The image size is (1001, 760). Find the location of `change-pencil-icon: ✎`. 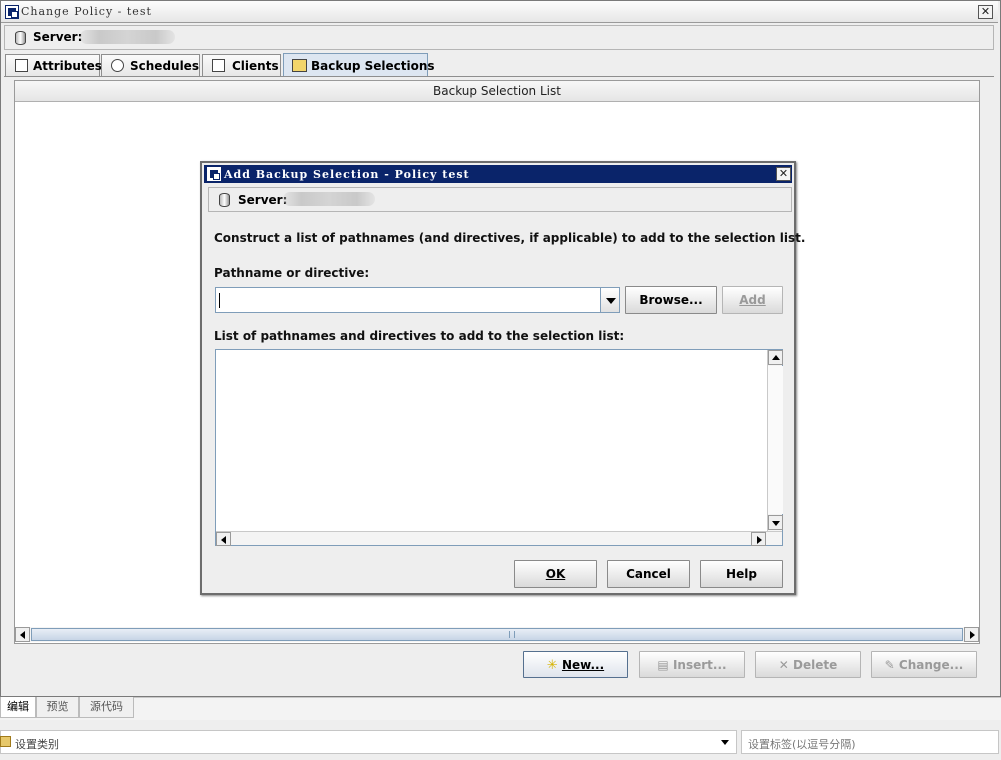

change-pencil-icon: ✎ is located at coordinates (889, 665).